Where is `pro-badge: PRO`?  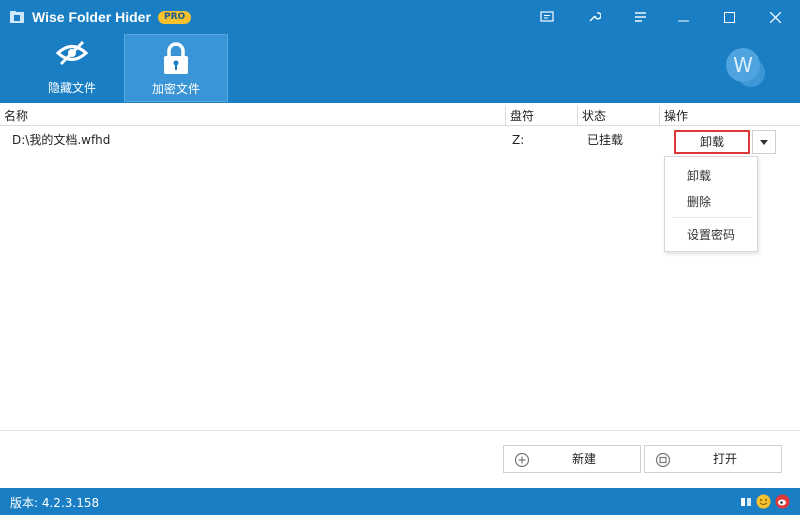
pro-badge: PRO is located at coordinates (175, 17).